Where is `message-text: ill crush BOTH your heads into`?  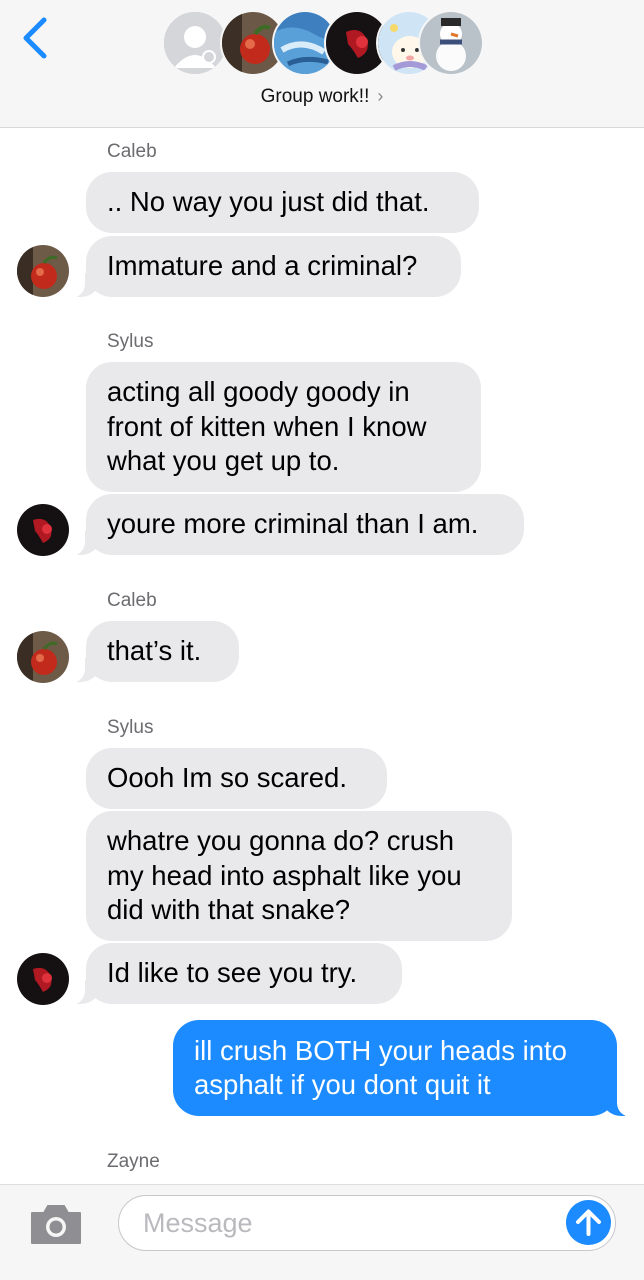 message-text: ill crush BOTH your heads into is located at coordinates (380, 1050).